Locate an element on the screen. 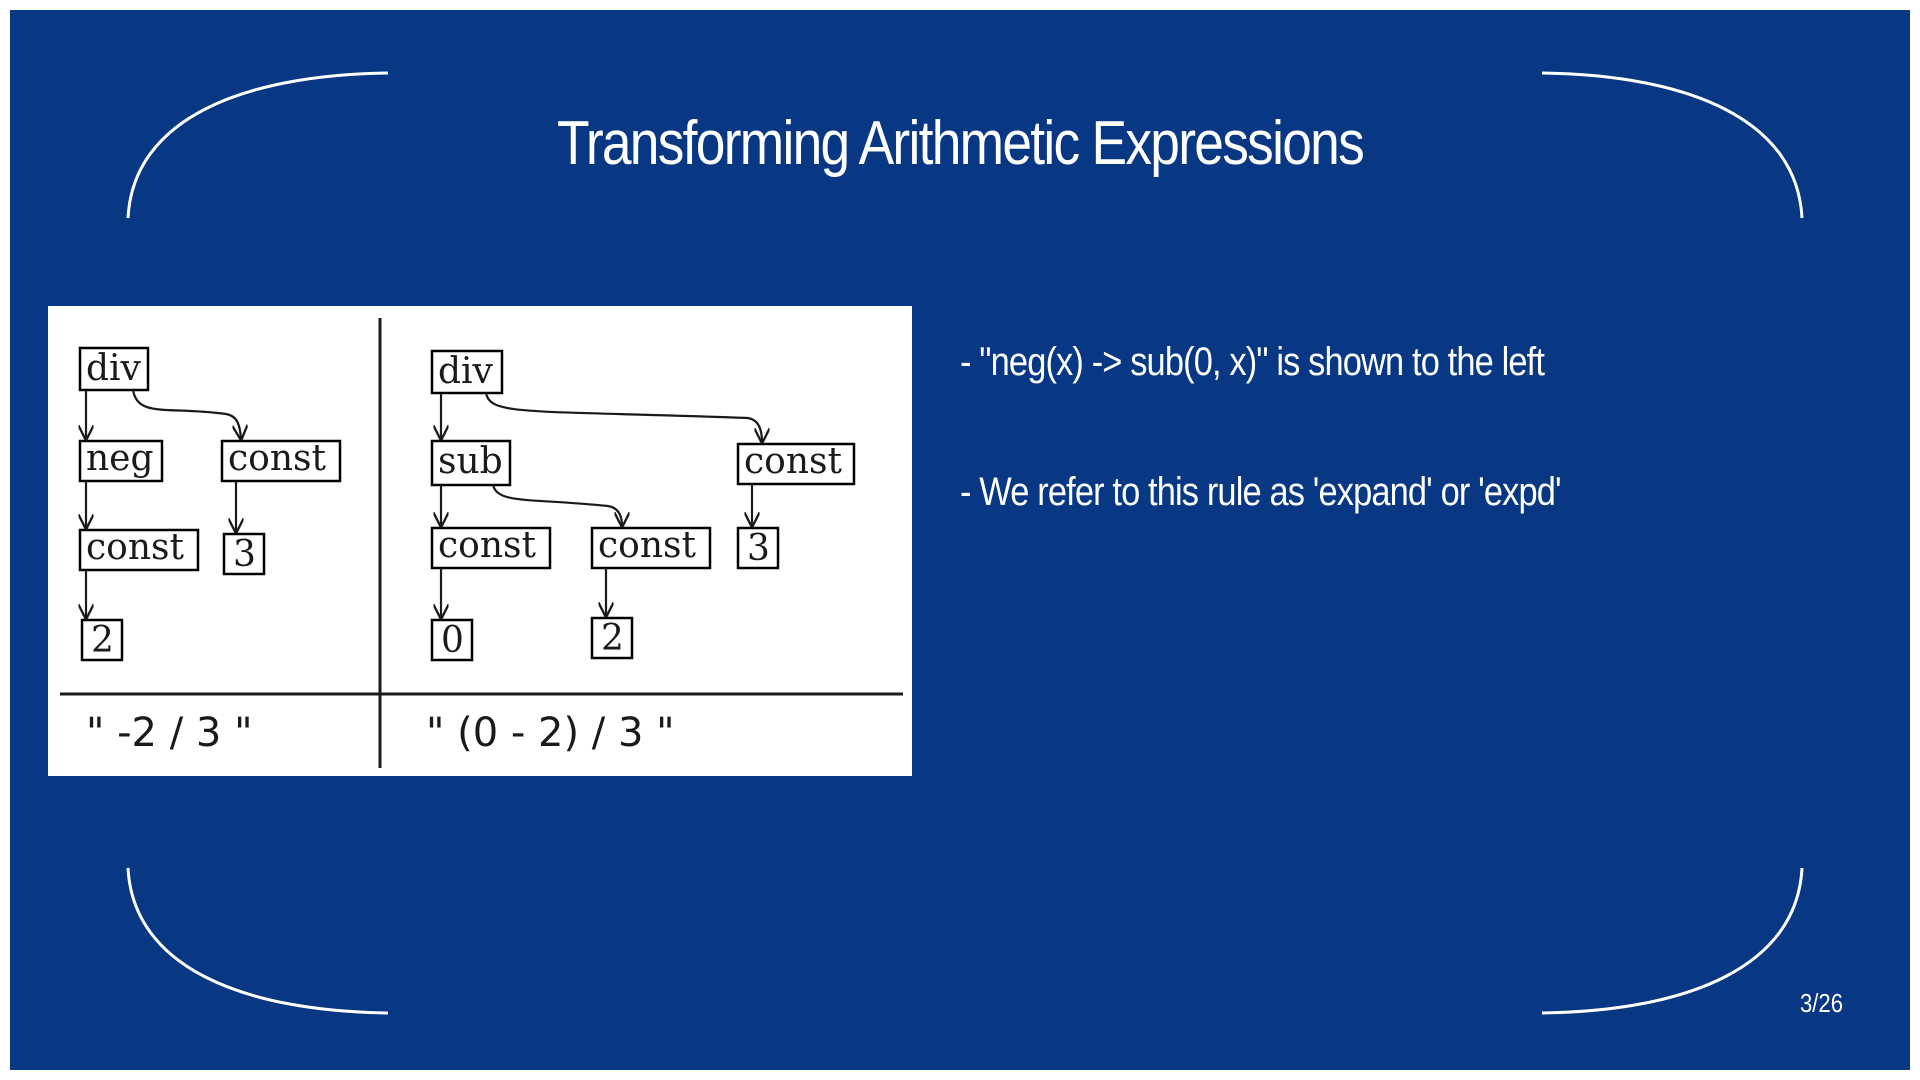 This screenshot has height=1080, width=1920. left-neg-label: neg is located at coordinates (120, 458).